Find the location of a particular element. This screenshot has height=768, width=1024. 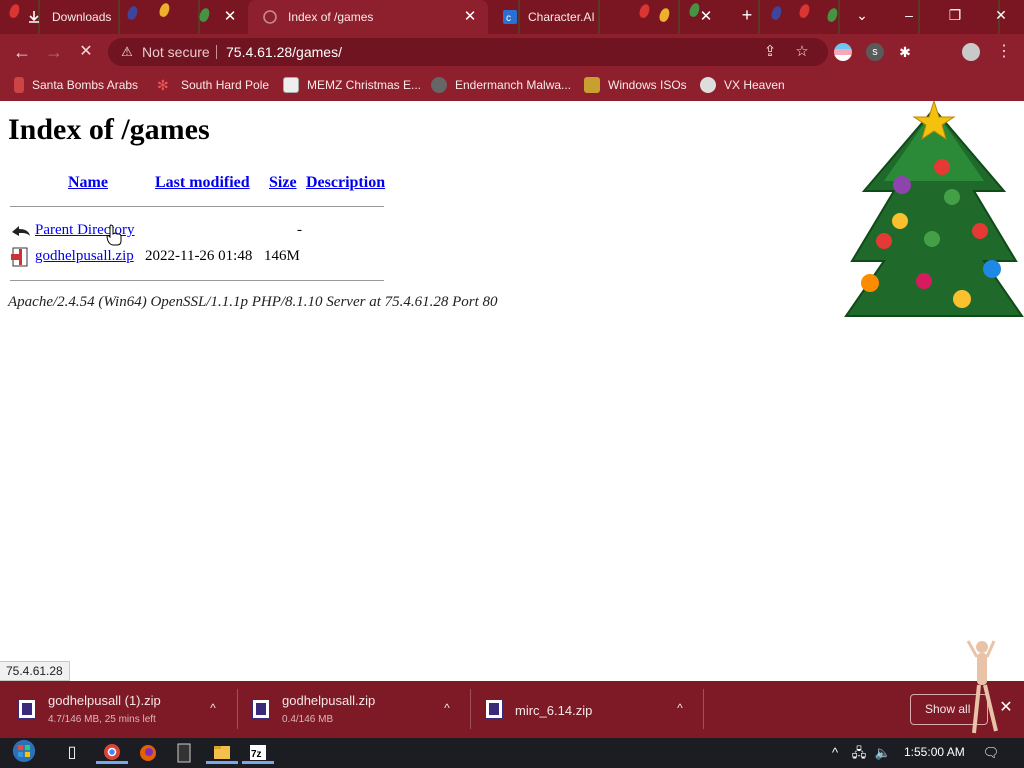

bookmark-label: Windows ISOs is located at coordinates (647, 85).